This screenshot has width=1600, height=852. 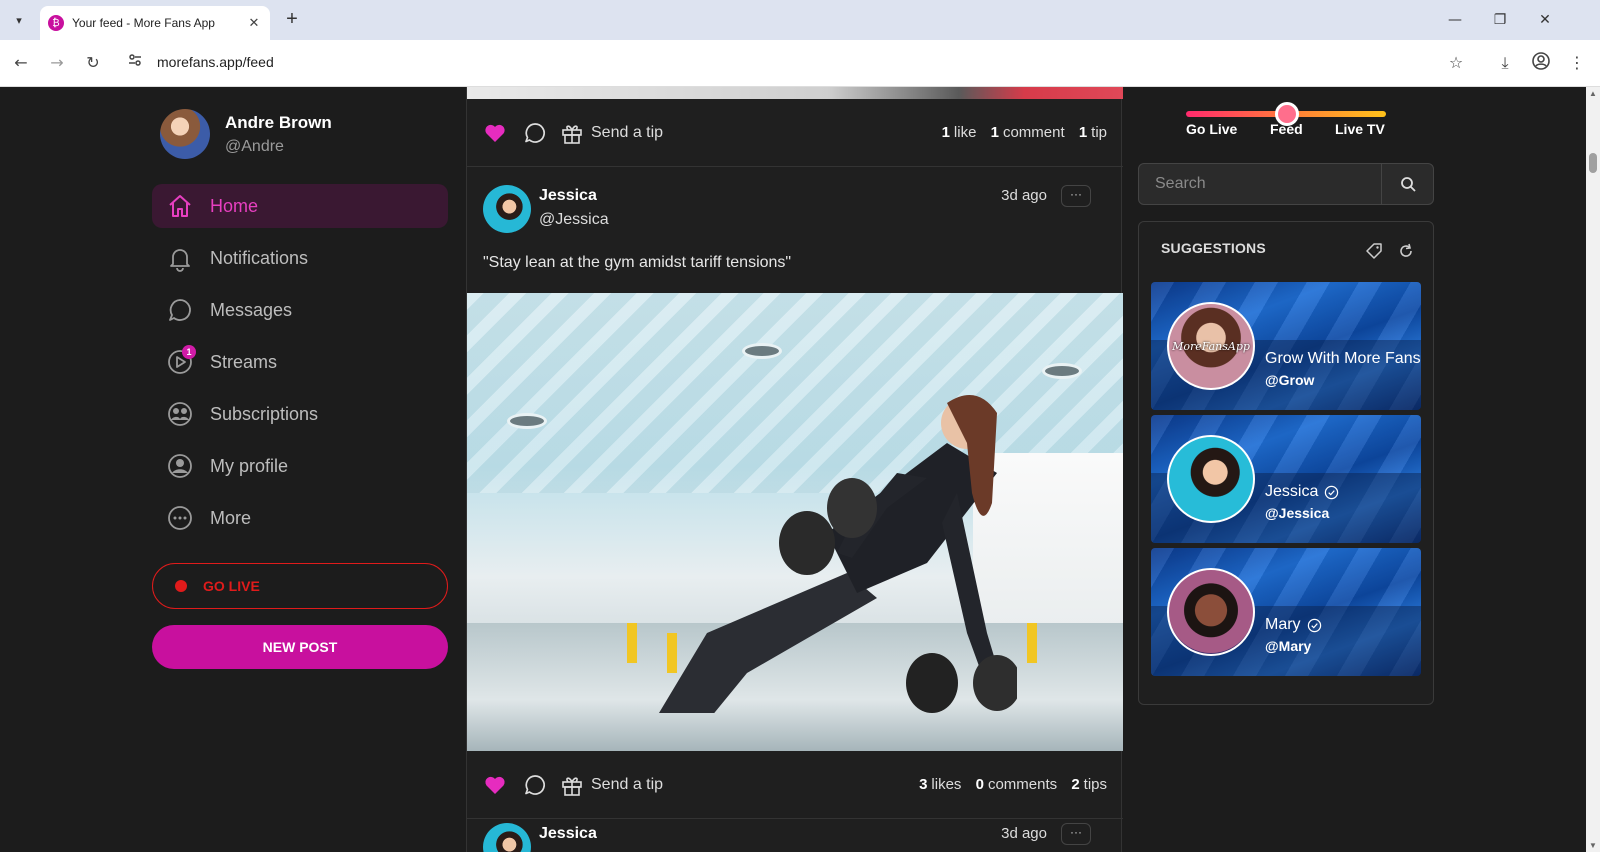 I want to click on sidebar-item-my-profile: My profile, so click(x=300, y=466).